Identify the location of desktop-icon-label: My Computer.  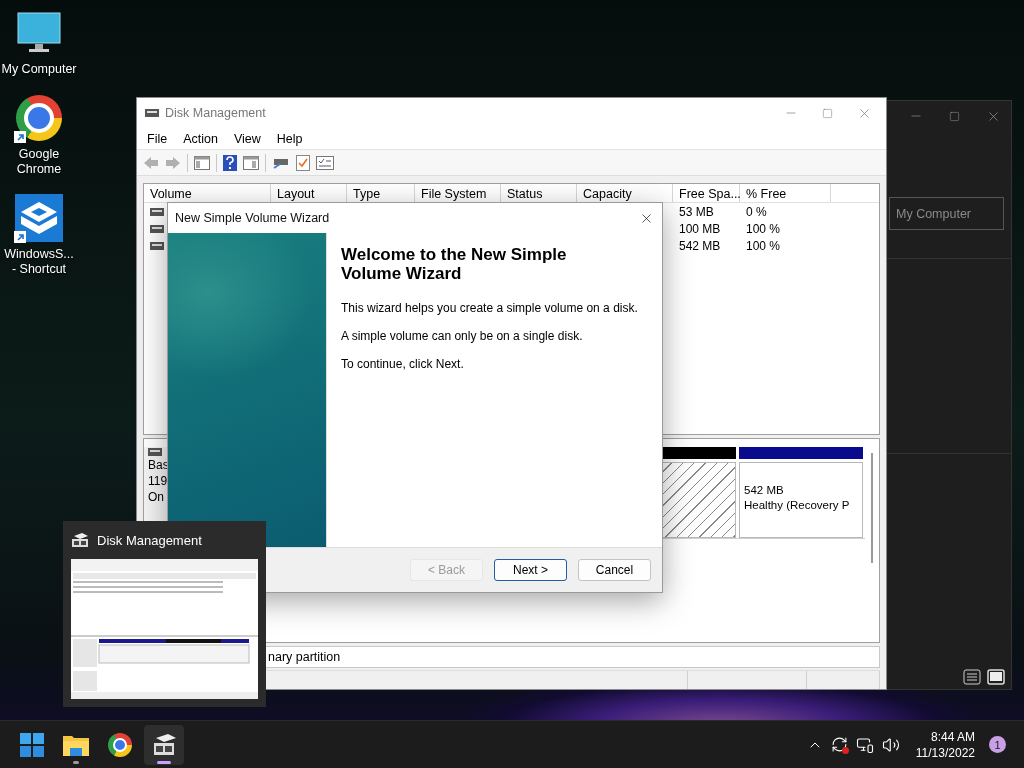
(39, 69).